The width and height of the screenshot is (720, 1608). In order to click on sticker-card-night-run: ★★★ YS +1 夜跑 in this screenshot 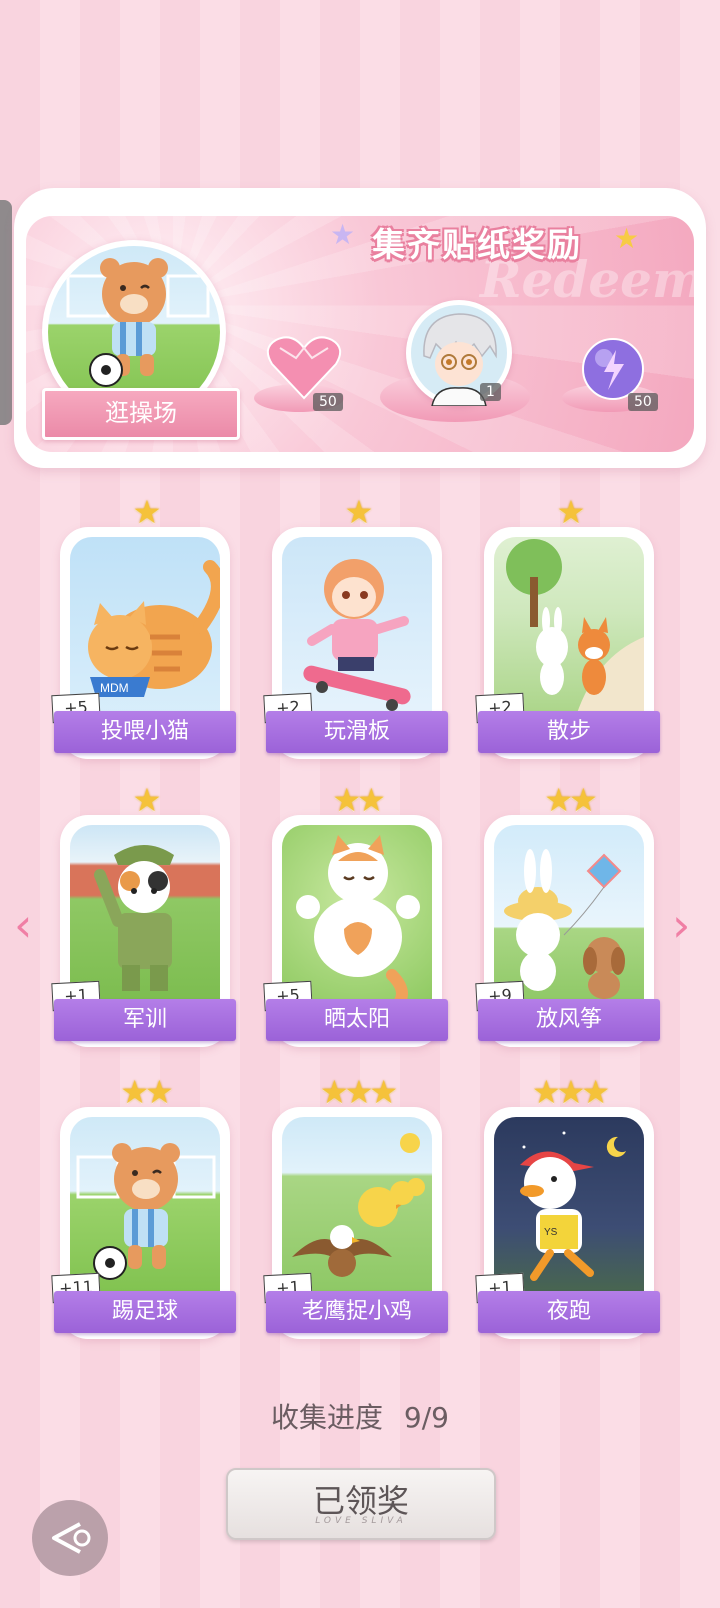, I will do `click(567, 1206)`.